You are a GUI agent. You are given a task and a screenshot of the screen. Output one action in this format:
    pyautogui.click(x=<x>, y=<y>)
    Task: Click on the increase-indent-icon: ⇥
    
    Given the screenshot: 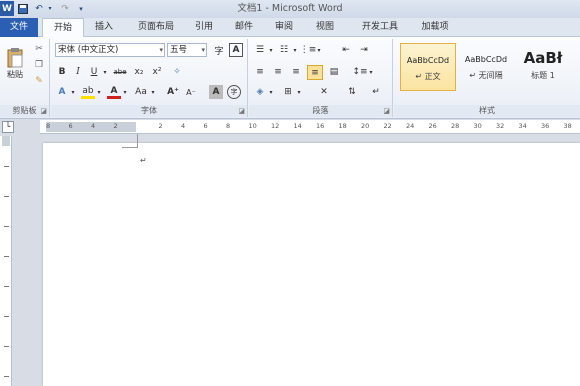 What is the action you would take?
    pyautogui.click(x=364, y=50)
    